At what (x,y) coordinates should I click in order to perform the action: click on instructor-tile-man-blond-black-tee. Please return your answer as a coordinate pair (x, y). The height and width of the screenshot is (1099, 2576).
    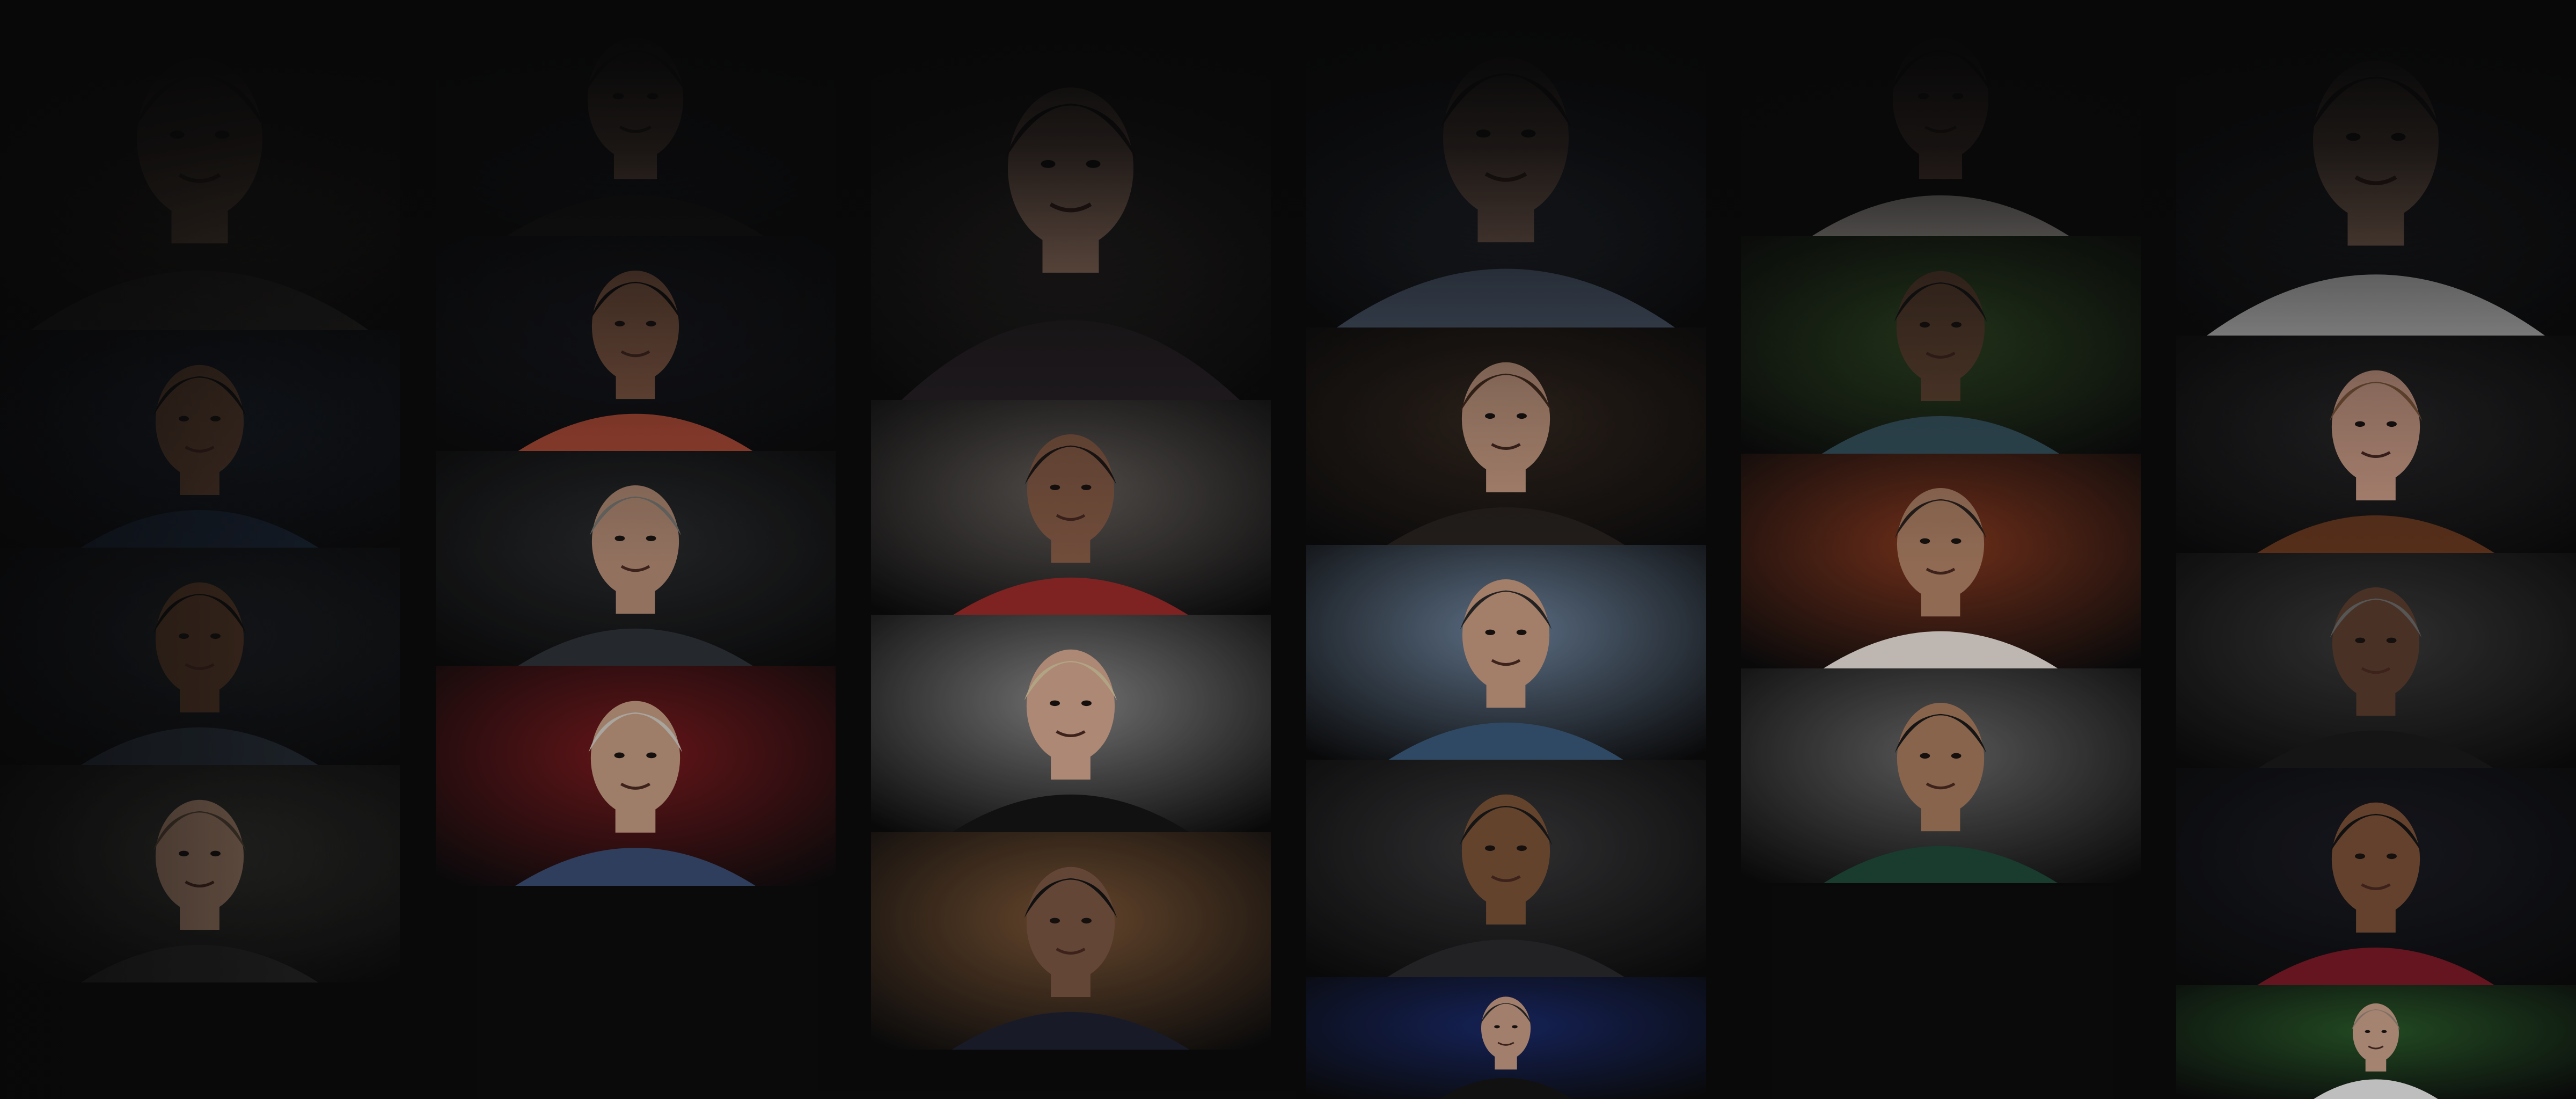
    Looking at the image, I should click on (1071, 723).